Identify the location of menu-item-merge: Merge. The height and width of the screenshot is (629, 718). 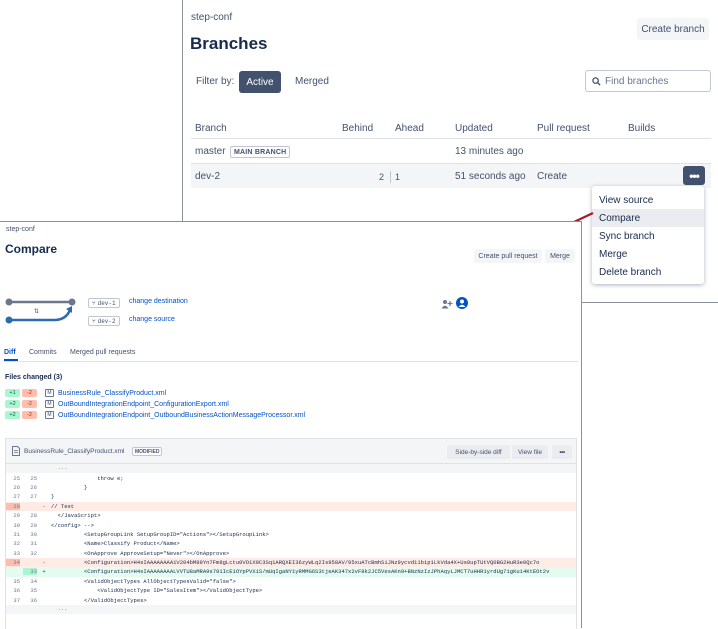
(648, 254).